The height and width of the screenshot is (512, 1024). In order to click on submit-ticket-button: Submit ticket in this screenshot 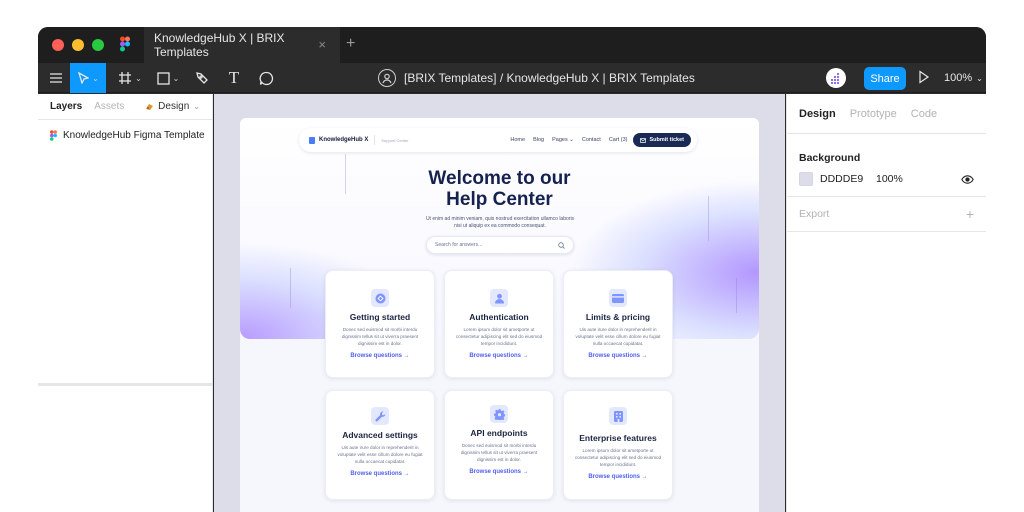, I will do `click(662, 140)`.